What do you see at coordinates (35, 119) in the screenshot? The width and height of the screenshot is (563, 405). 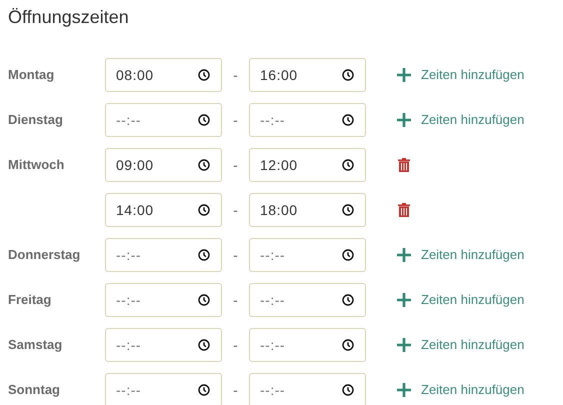 I see `day-label: Dienstag` at bounding box center [35, 119].